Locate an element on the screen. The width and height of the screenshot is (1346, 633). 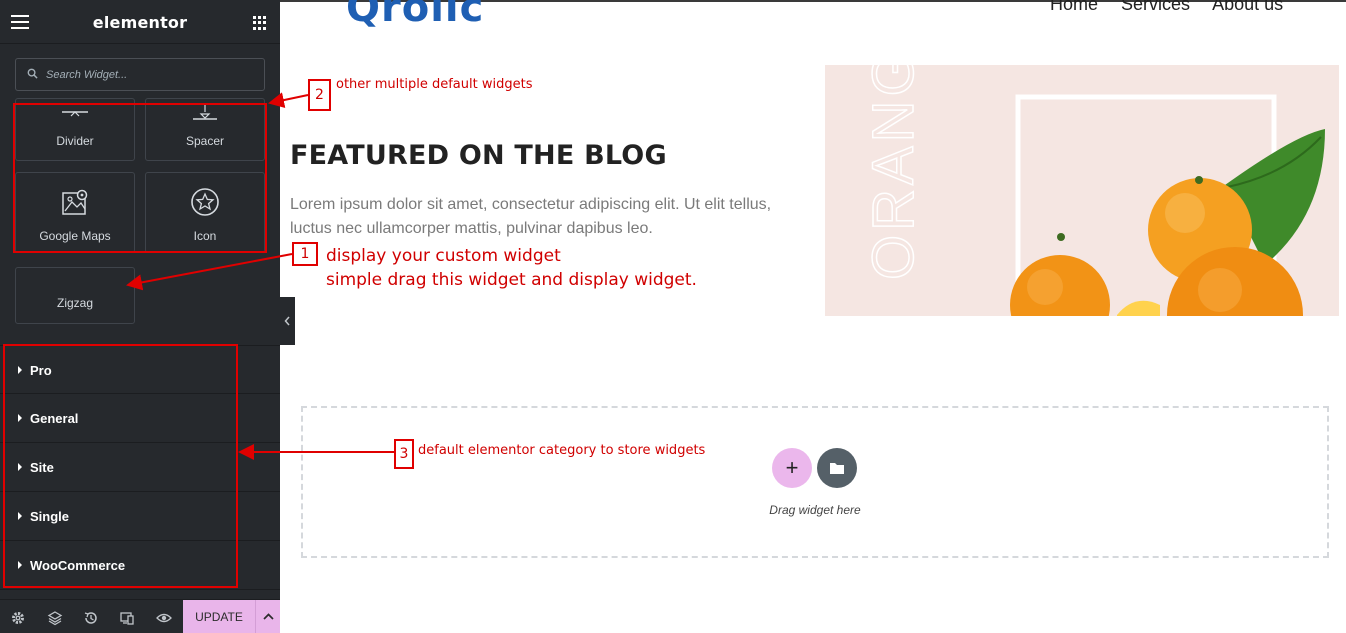
template-library-button is located at coordinates (837, 468).